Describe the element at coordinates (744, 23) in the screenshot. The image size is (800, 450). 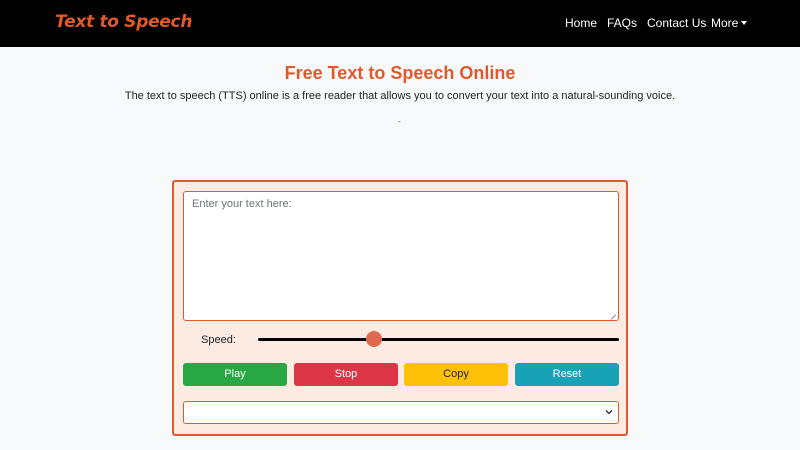
I see `caret-down-icon` at that location.